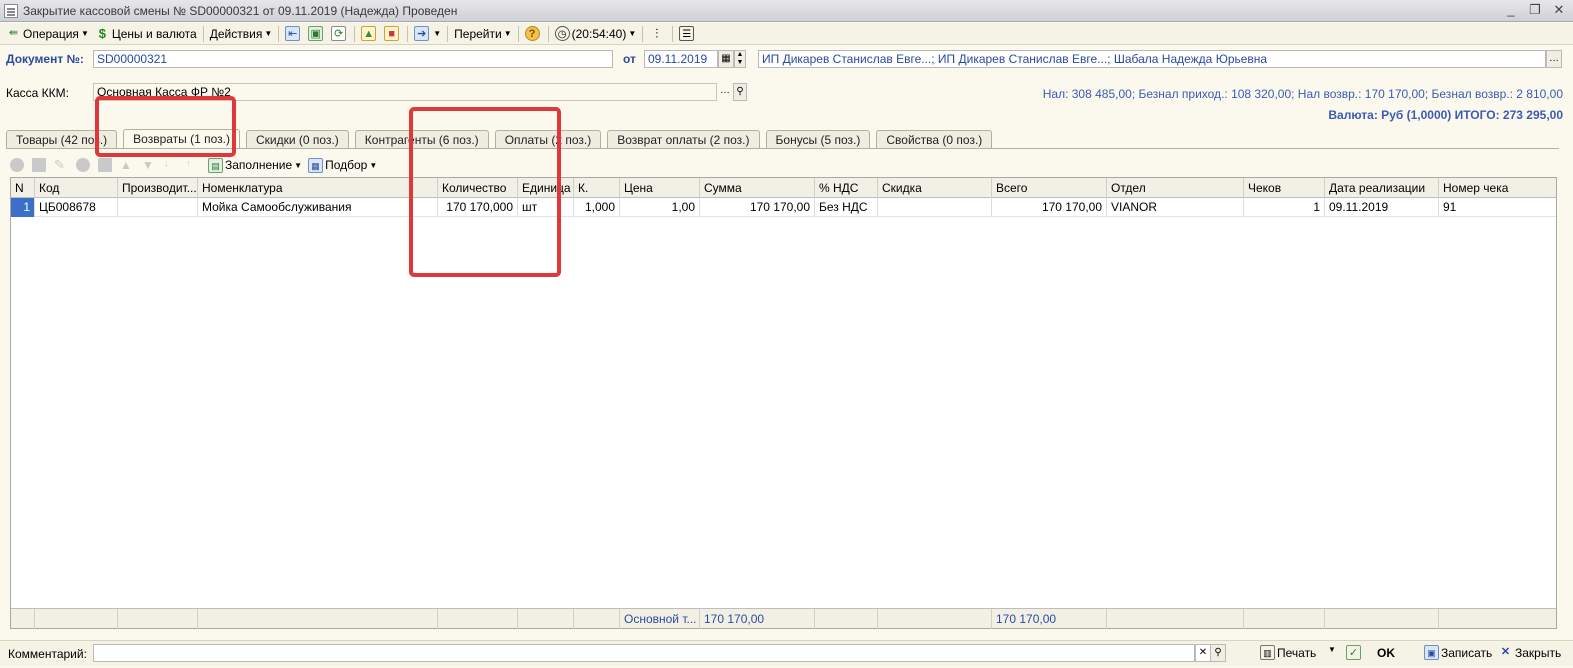  What do you see at coordinates (158, 207) in the screenshot?
I see `cell-manufacturer` at bounding box center [158, 207].